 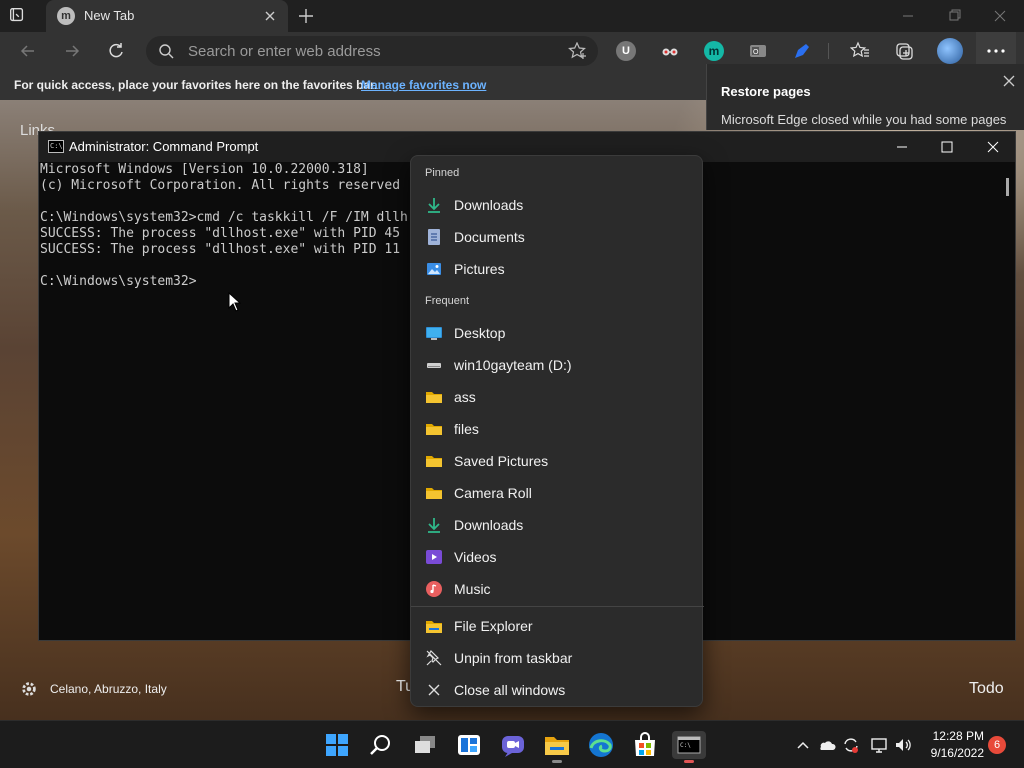 What do you see at coordinates (903, 745) in the screenshot?
I see `volume-icon` at bounding box center [903, 745].